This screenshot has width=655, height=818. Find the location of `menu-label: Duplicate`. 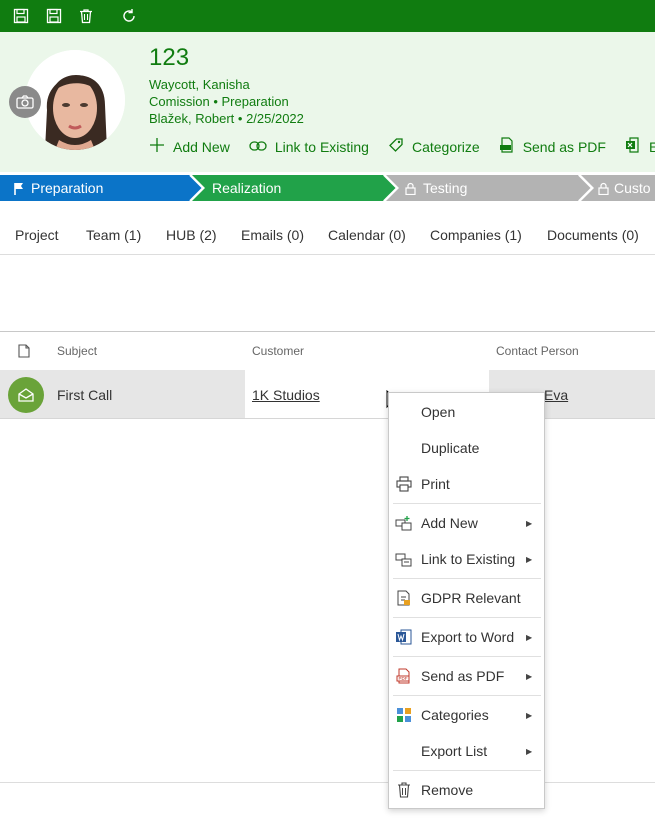

menu-label: Duplicate is located at coordinates (450, 448).